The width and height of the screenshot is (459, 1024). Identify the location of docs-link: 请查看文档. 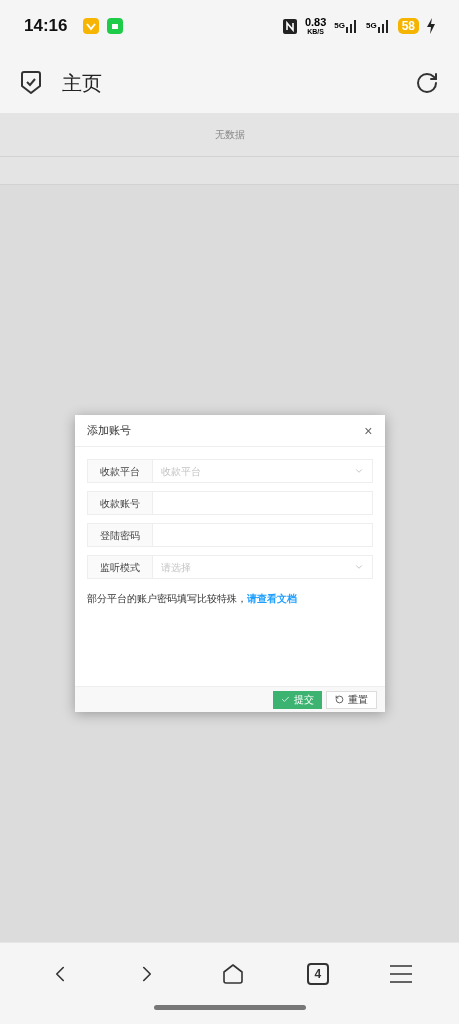
(271, 598).